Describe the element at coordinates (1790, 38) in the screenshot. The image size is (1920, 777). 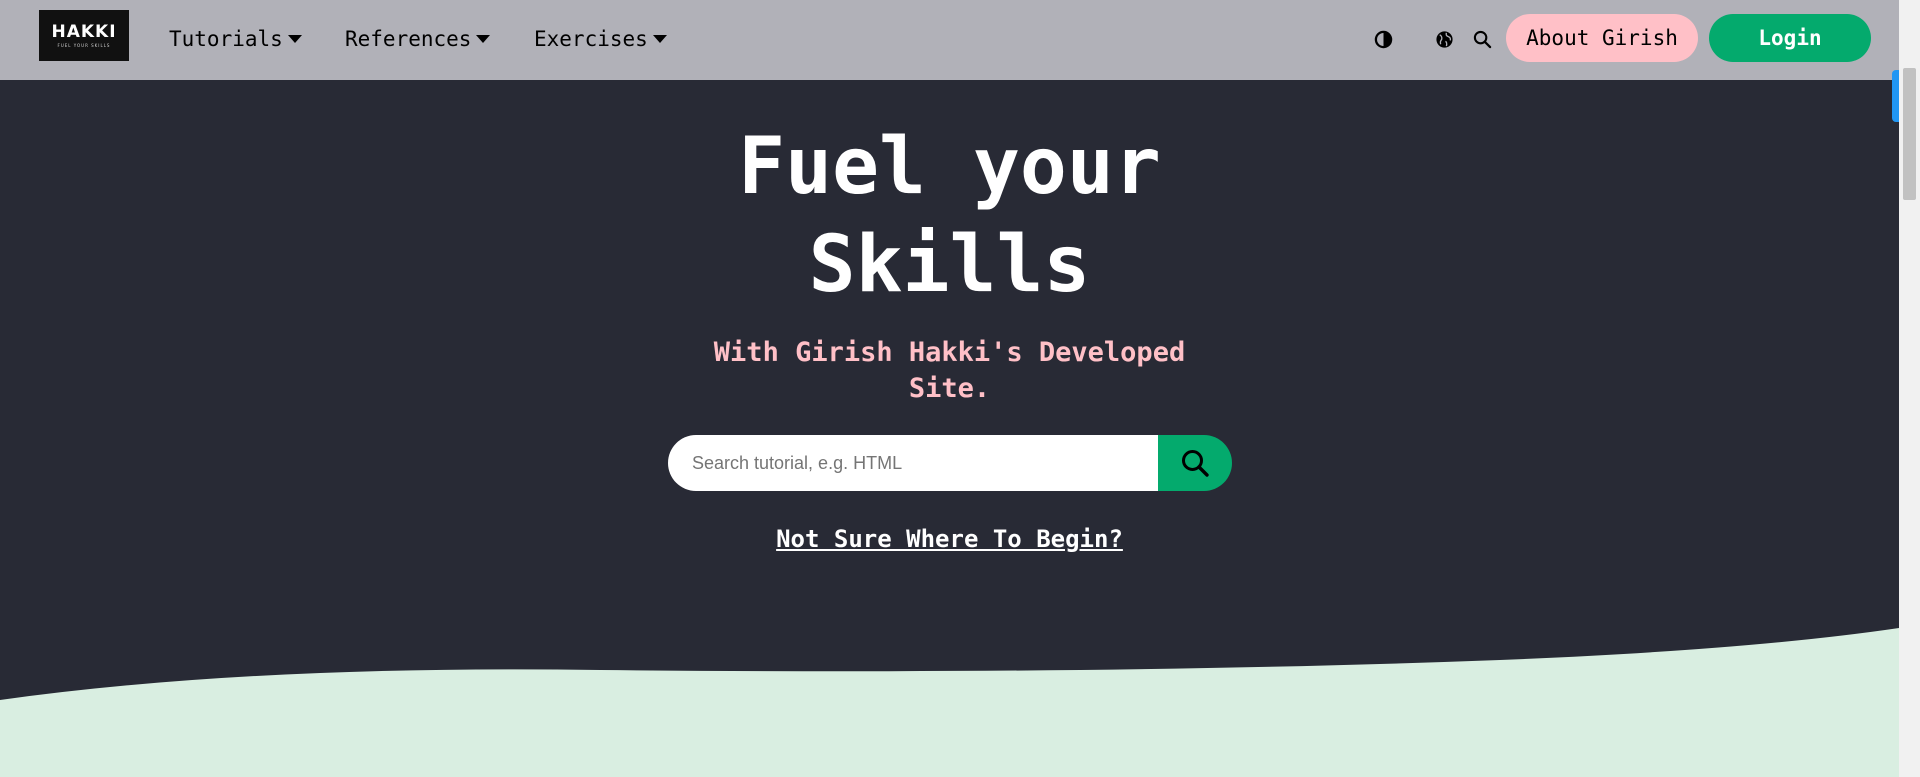
I see `login-button: Login` at that location.